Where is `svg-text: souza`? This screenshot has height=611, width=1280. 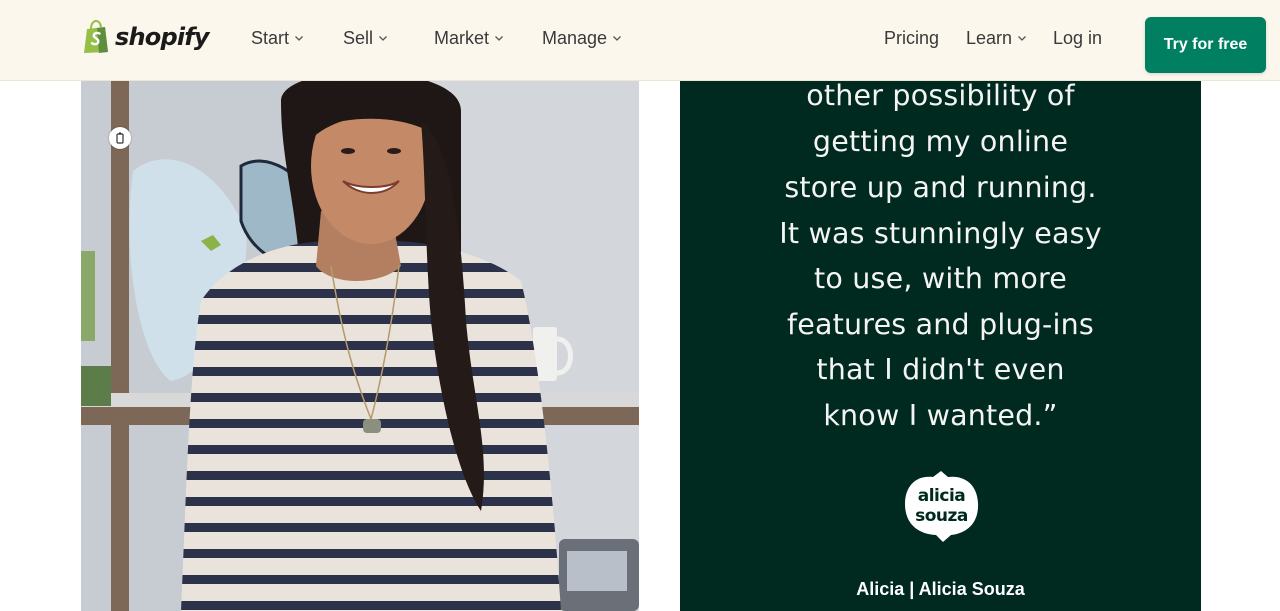 svg-text: souza is located at coordinates (941, 516).